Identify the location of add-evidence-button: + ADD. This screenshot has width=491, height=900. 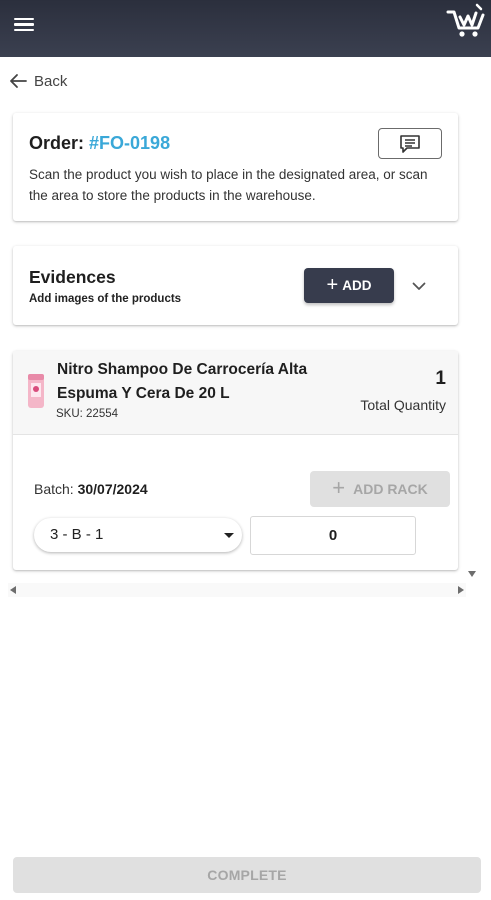
(349, 285).